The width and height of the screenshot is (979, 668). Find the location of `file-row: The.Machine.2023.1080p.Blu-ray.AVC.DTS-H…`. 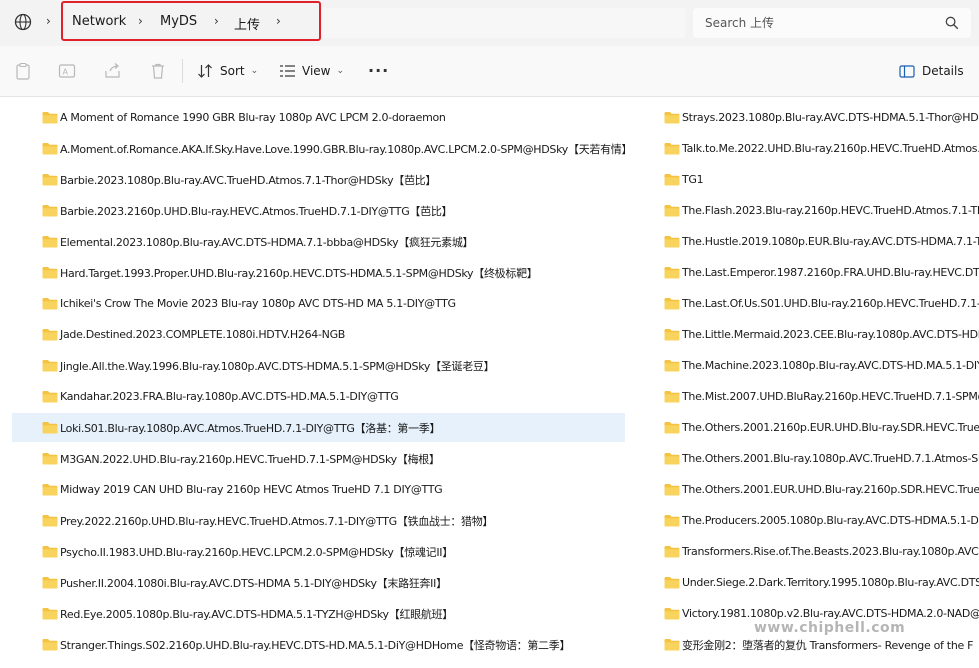

file-row: The.Machine.2023.1080p.Blu-ray.AVC.DTS-H… is located at coordinates (807, 365).